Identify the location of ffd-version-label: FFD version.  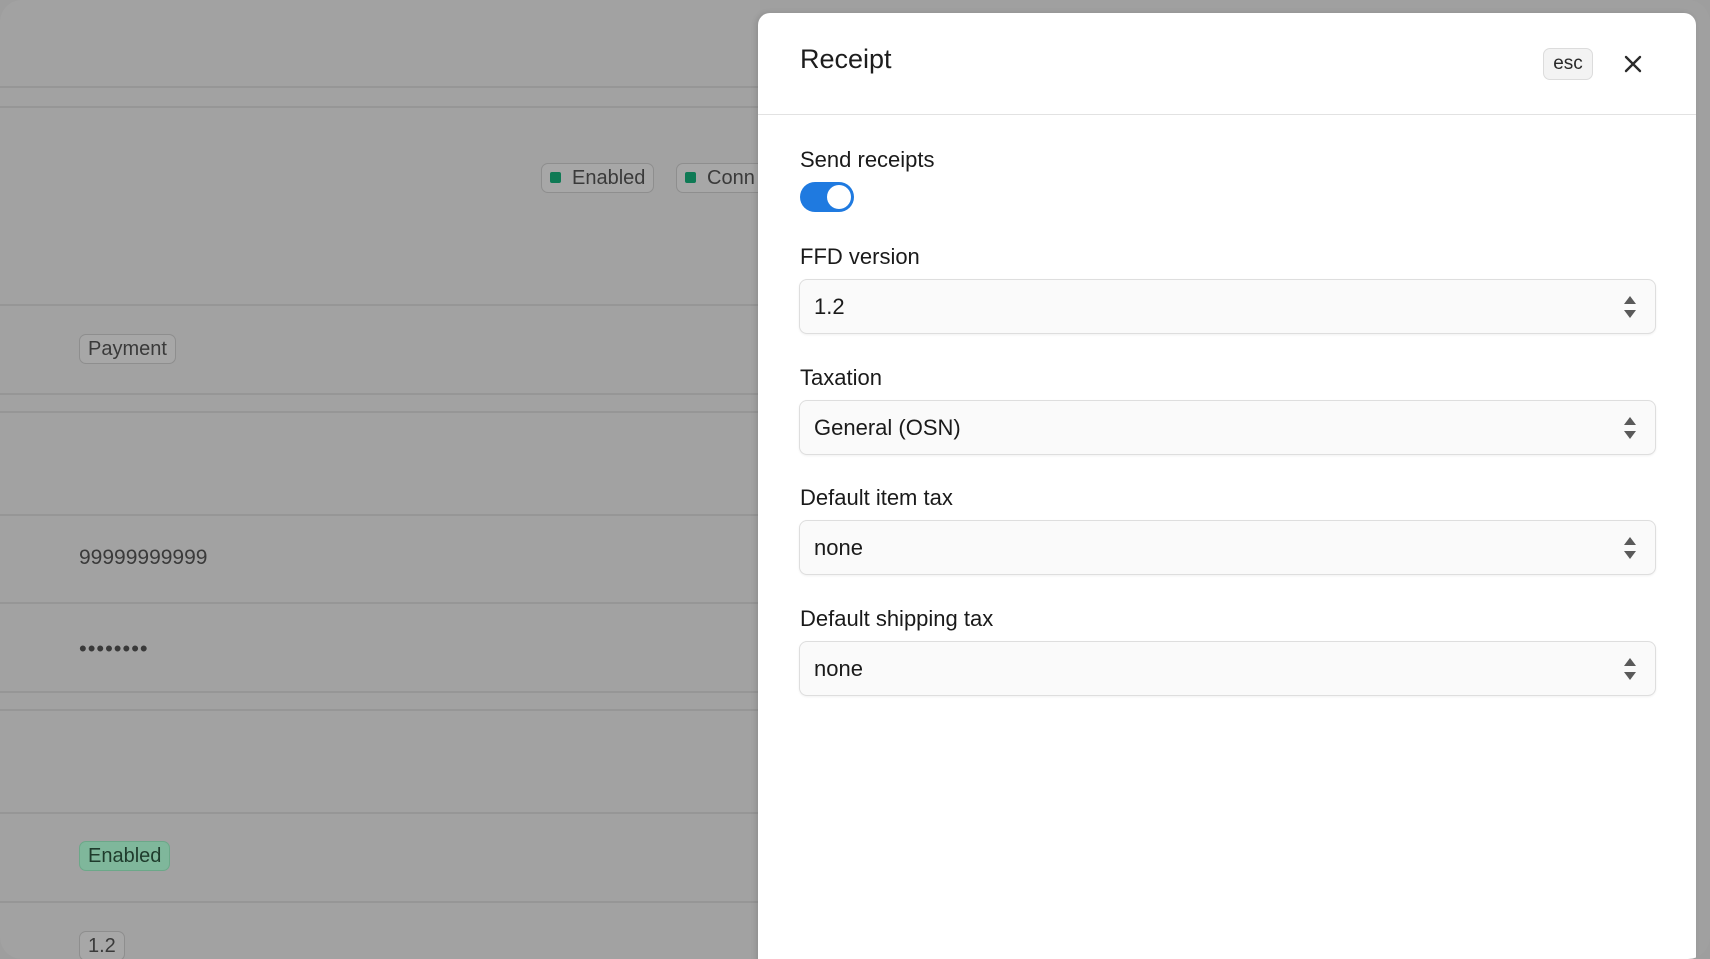
(860, 256).